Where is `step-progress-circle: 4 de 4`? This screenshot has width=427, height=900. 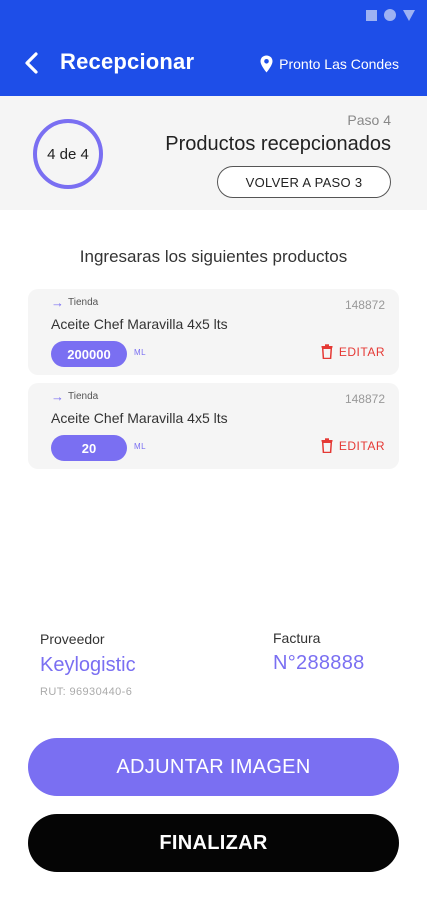 step-progress-circle: 4 de 4 is located at coordinates (68, 154).